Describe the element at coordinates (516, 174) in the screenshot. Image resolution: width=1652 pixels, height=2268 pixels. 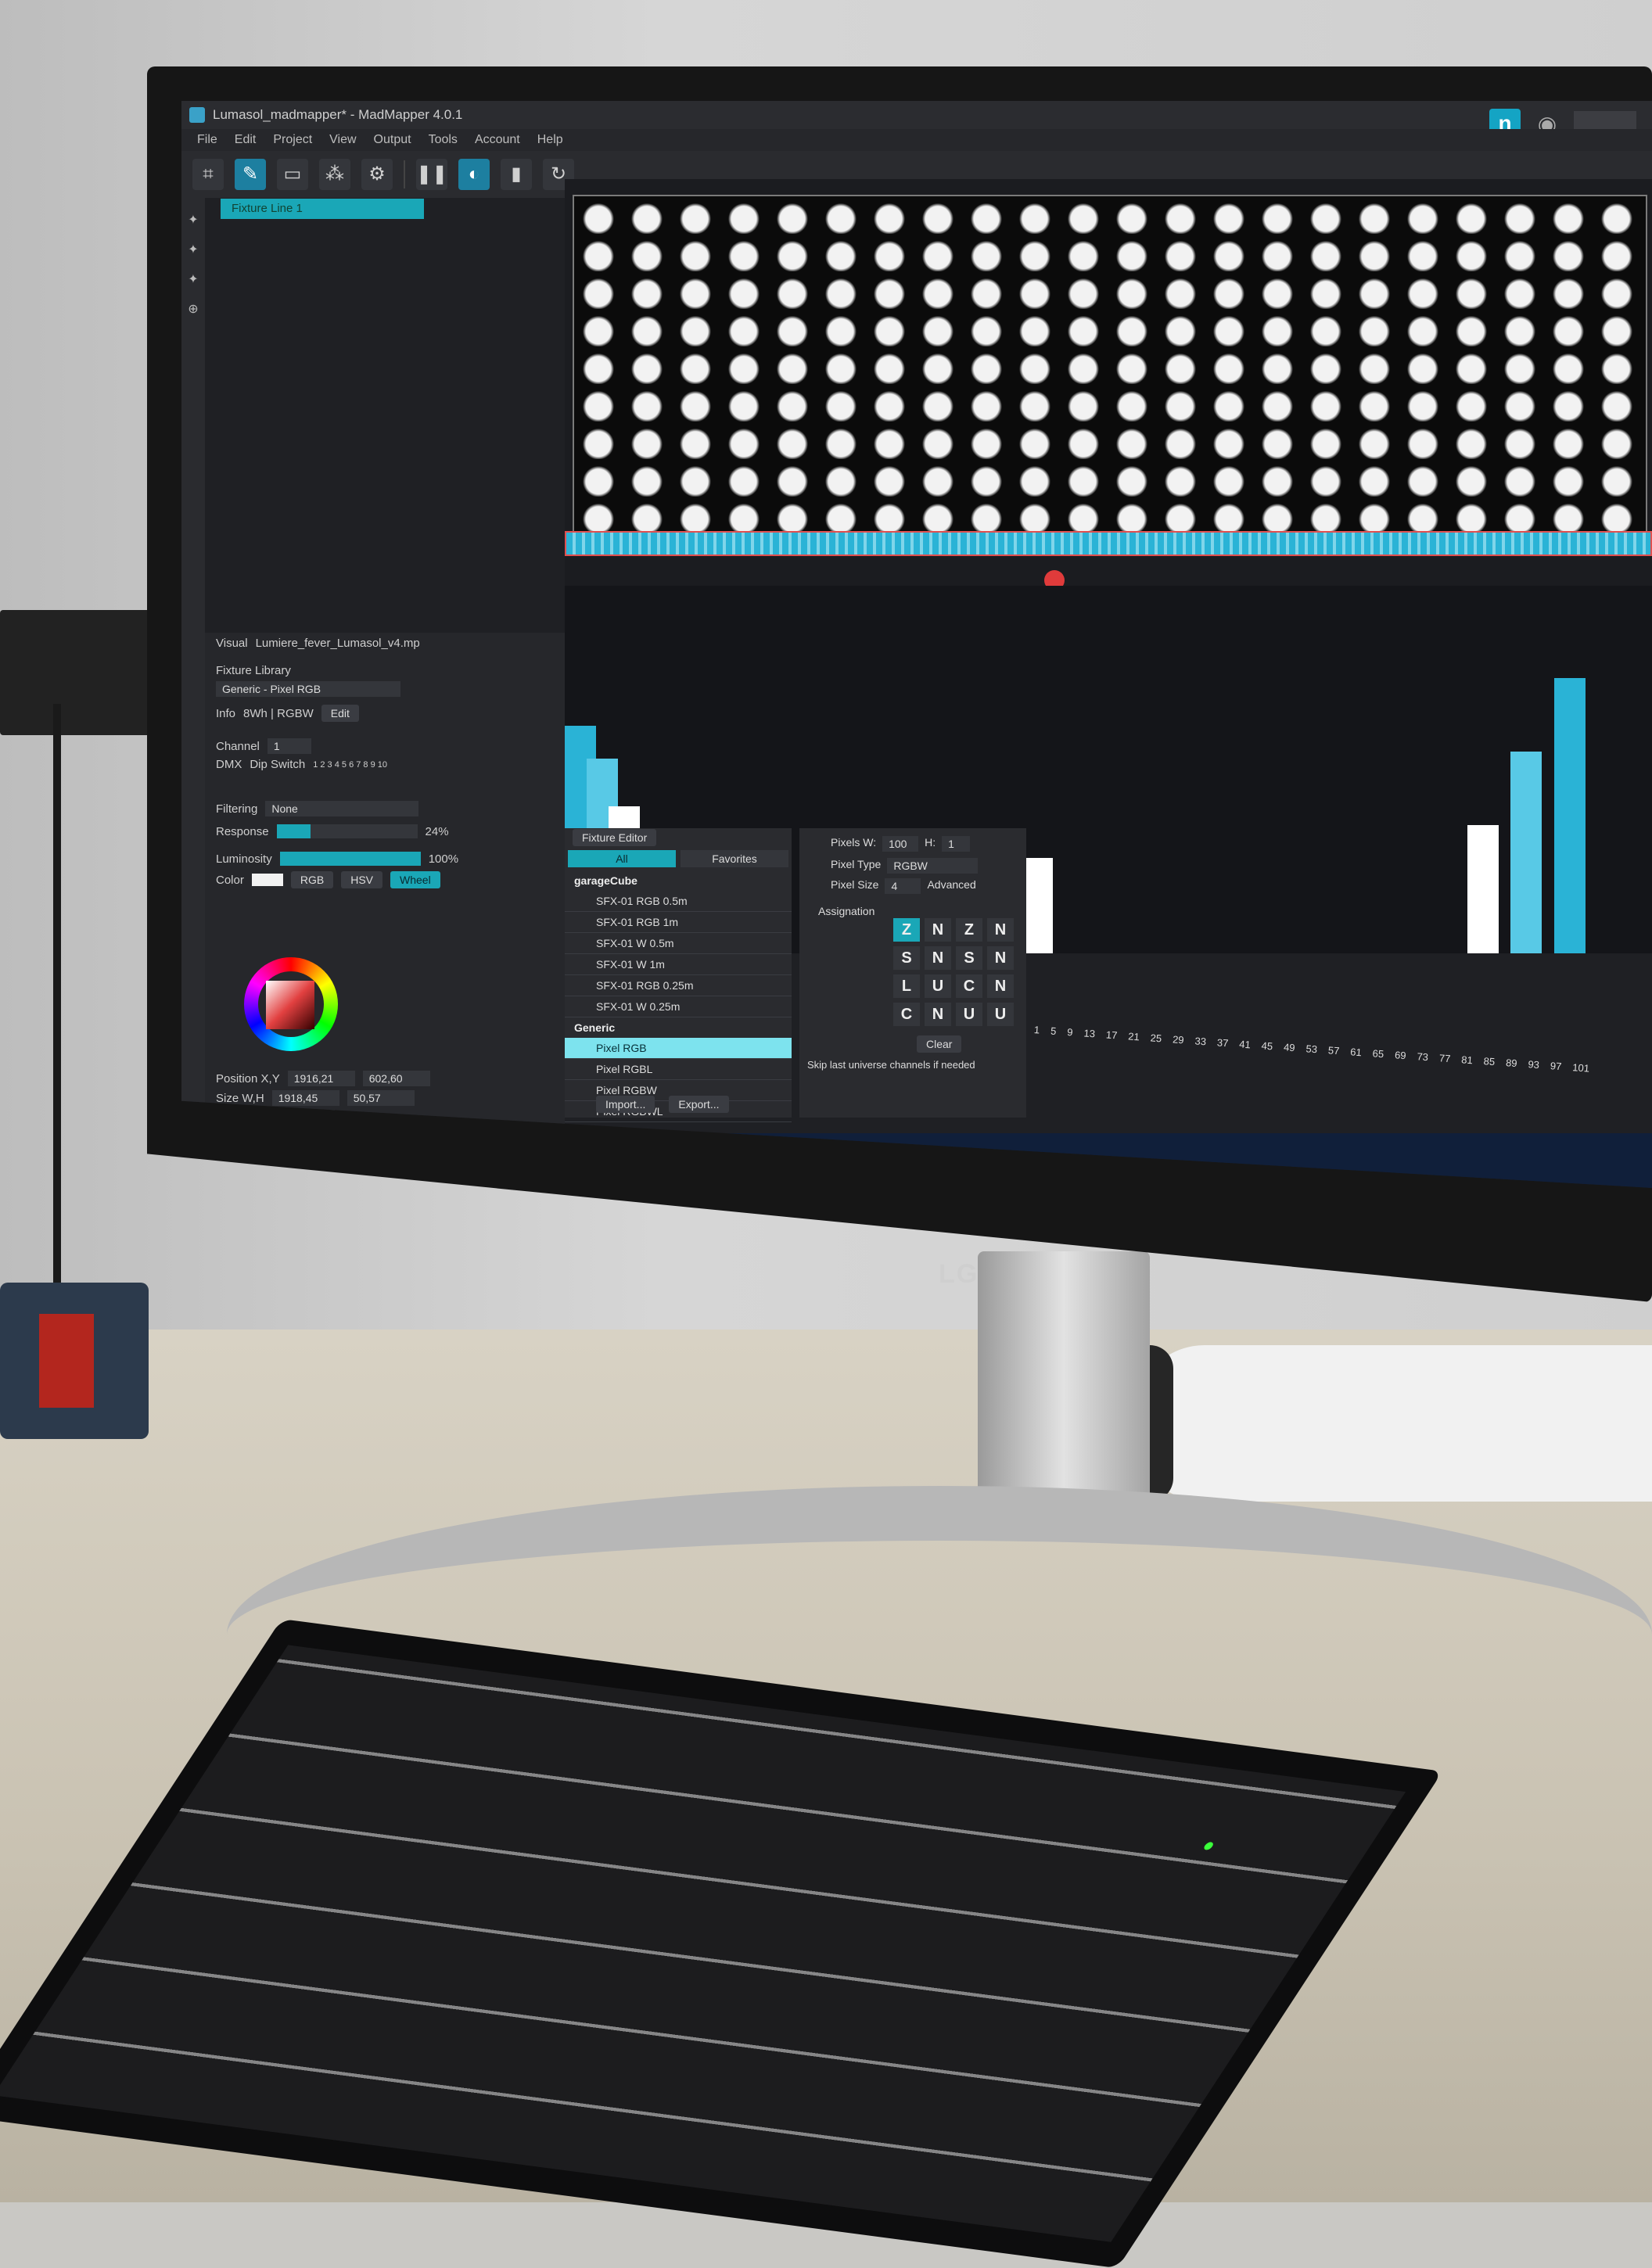
I see `stop-icon: ▮` at that location.